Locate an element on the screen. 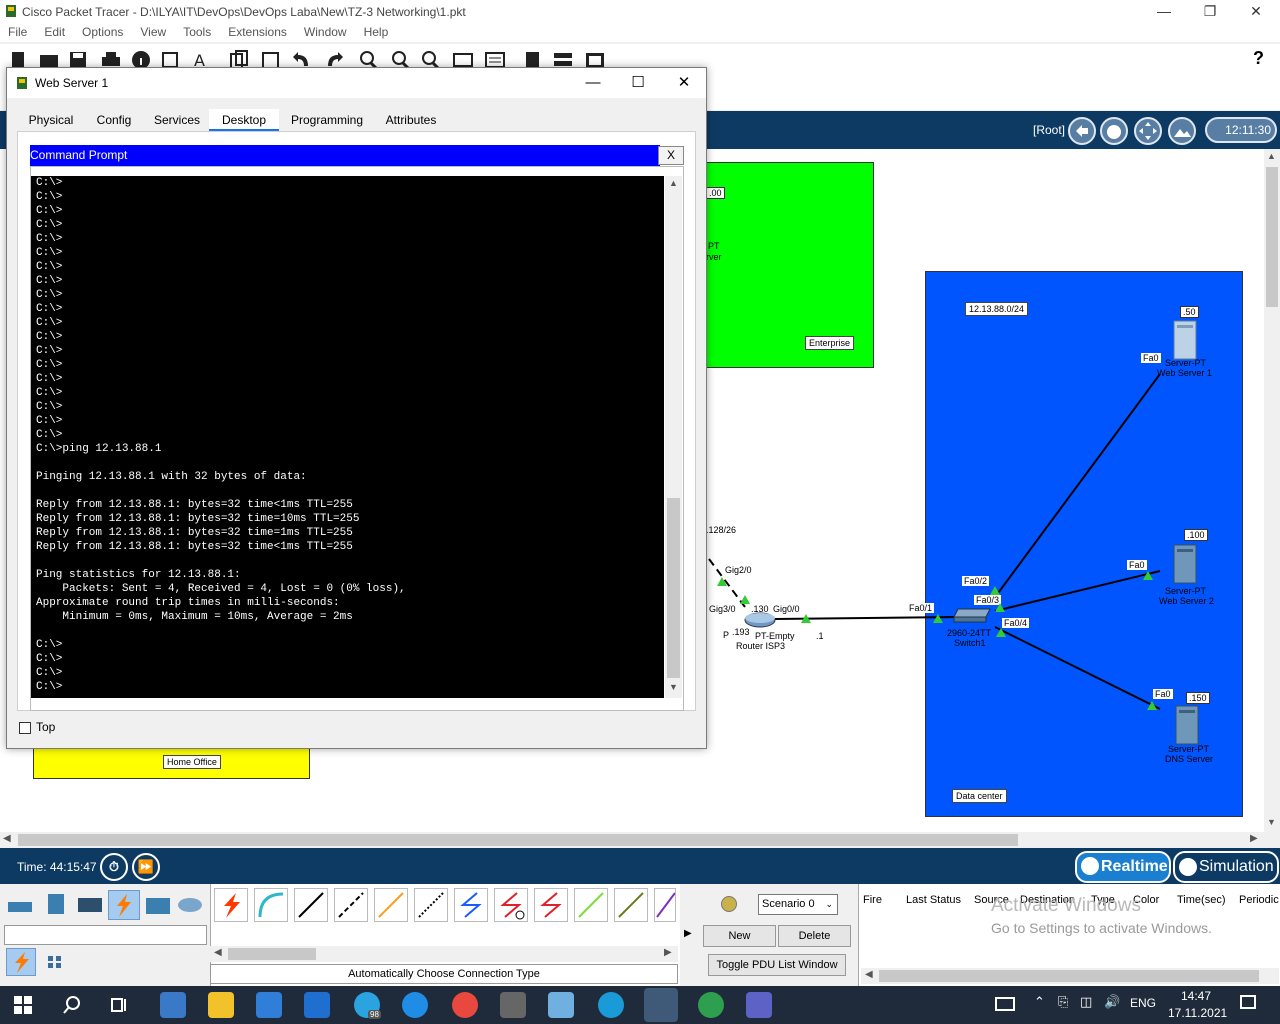 The width and height of the screenshot is (1280, 1024). notepad-icon is located at coordinates (561, 1005).